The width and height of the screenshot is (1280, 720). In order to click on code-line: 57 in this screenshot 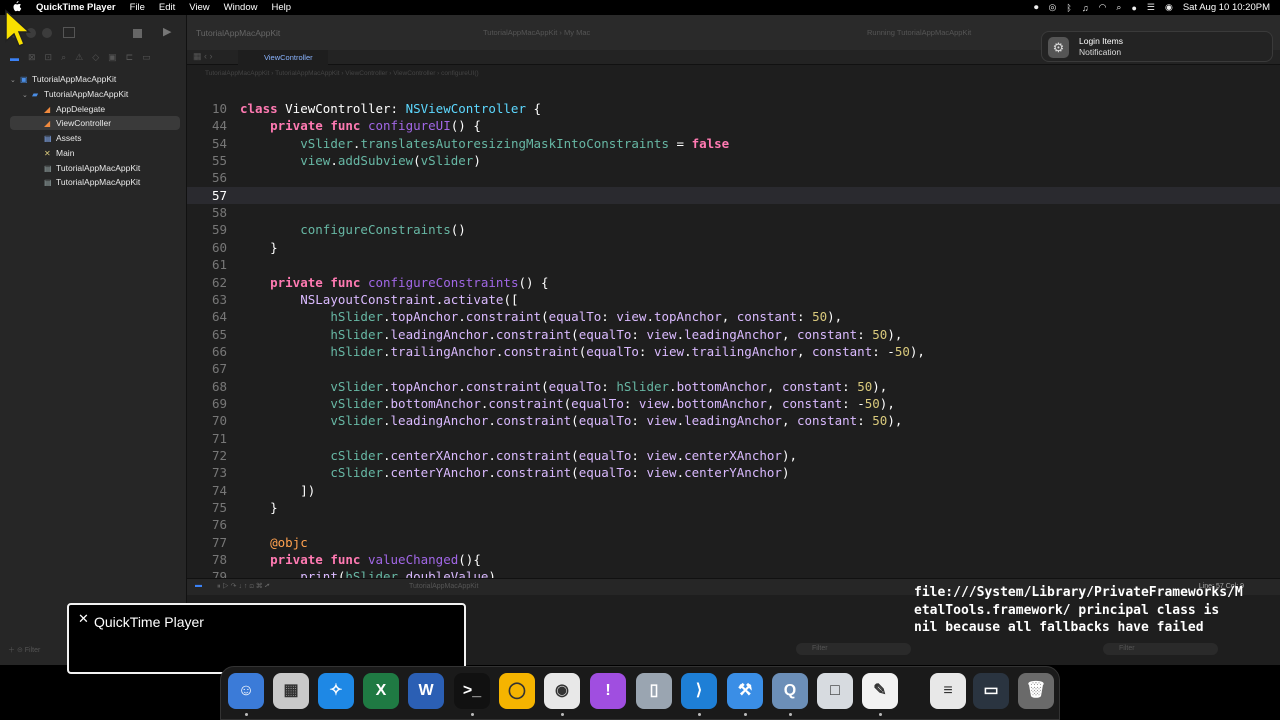, I will do `click(733, 195)`.